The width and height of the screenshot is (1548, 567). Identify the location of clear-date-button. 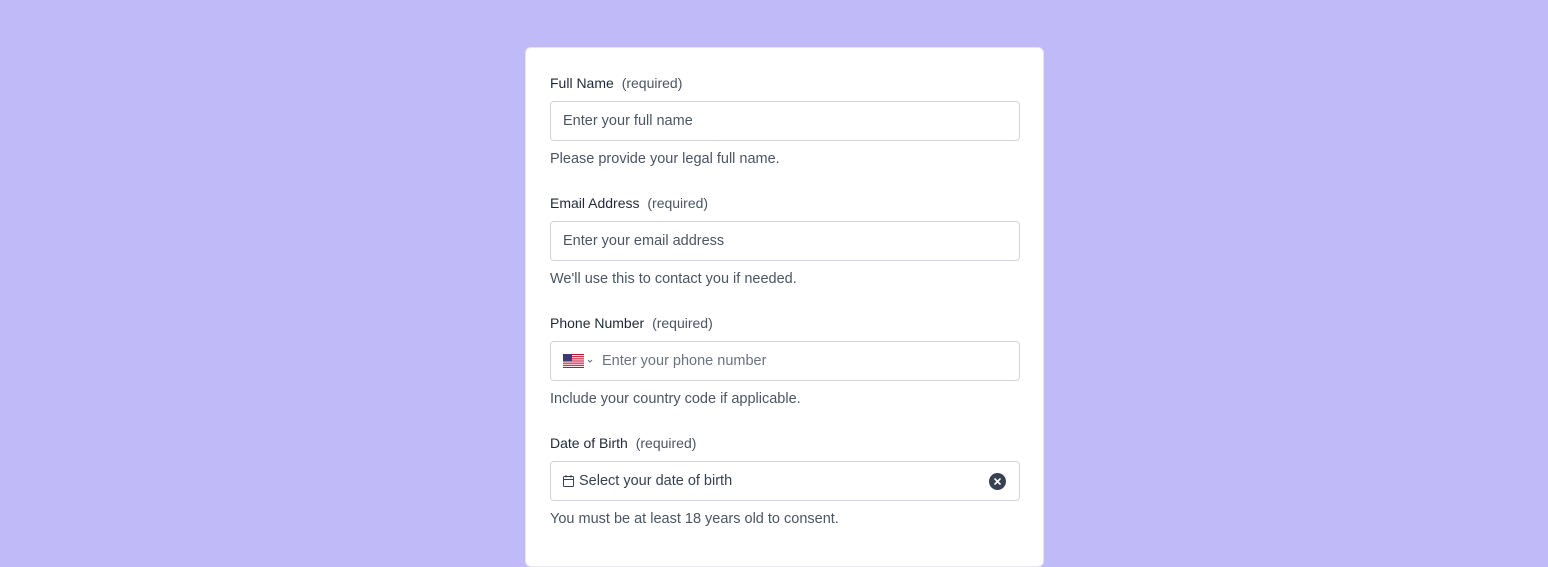
(997, 481).